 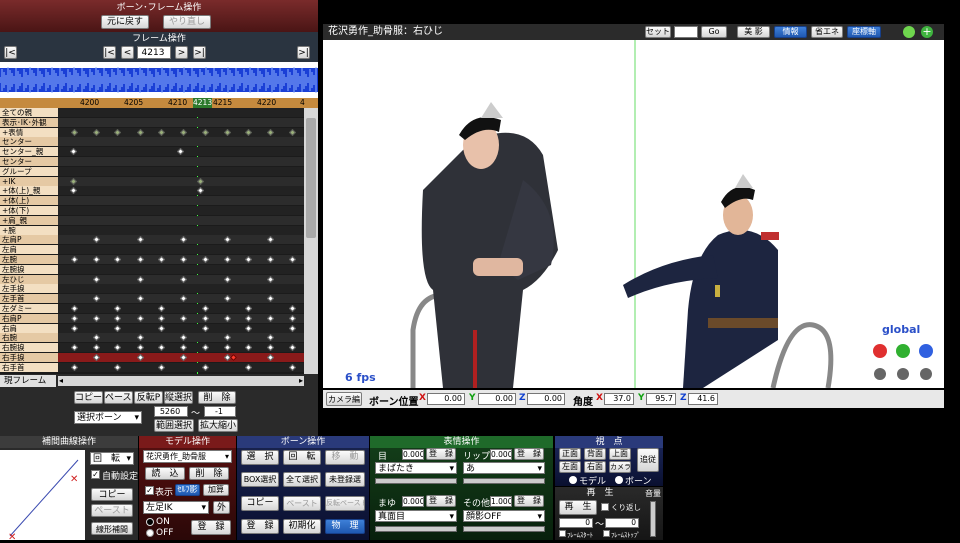 I want to click on lip-register-button: 登 録, so click(x=529, y=454).